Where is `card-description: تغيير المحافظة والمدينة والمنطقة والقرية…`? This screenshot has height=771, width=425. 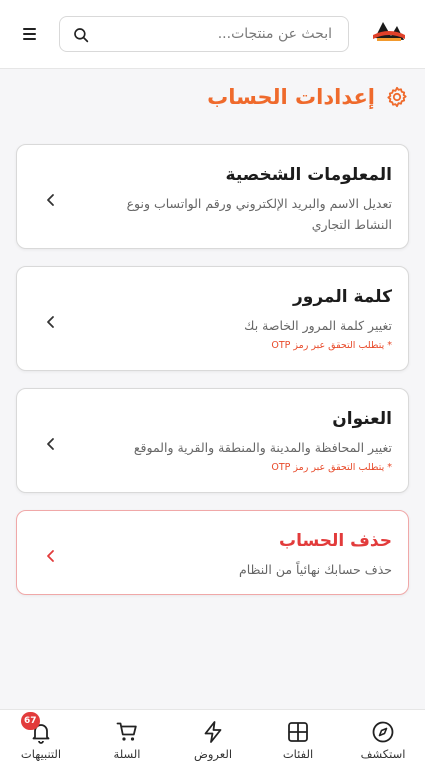
card-description: تغيير المحافظة والمدينة والمنطقة والقرية… is located at coordinates (262, 447).